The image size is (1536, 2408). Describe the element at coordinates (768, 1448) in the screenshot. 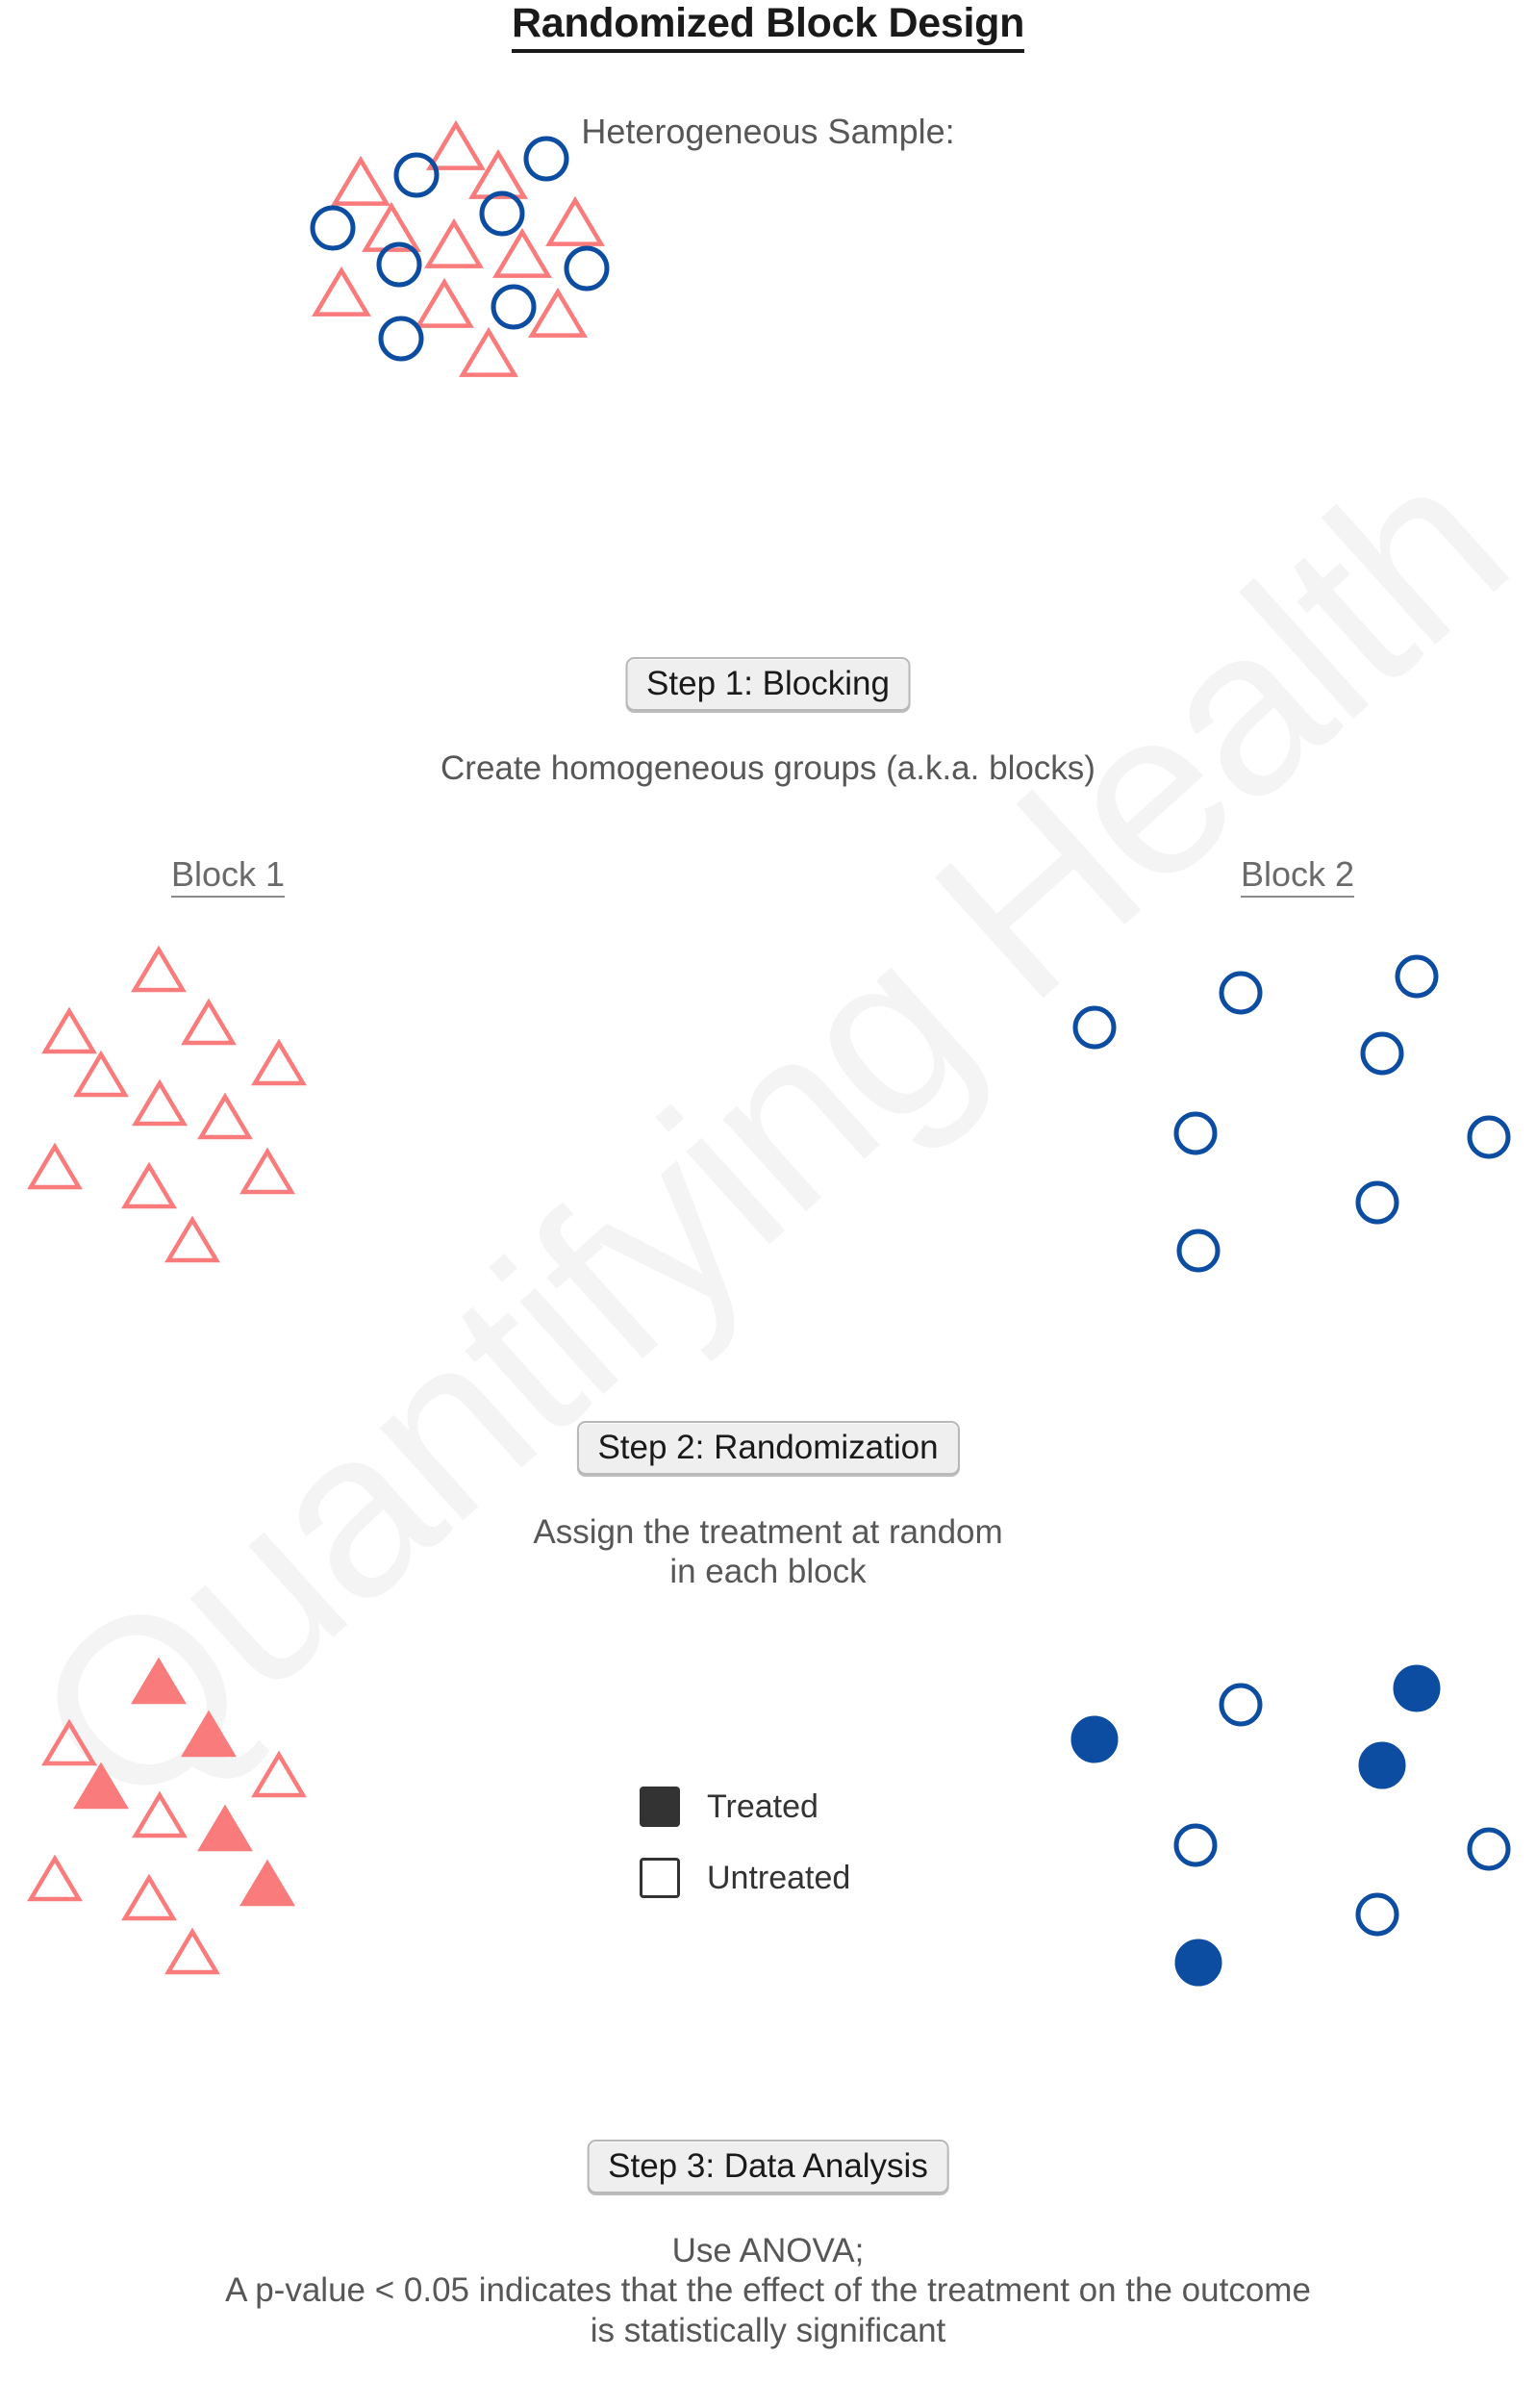

I see `step-2-button: Step 2: Randomization` at that location.